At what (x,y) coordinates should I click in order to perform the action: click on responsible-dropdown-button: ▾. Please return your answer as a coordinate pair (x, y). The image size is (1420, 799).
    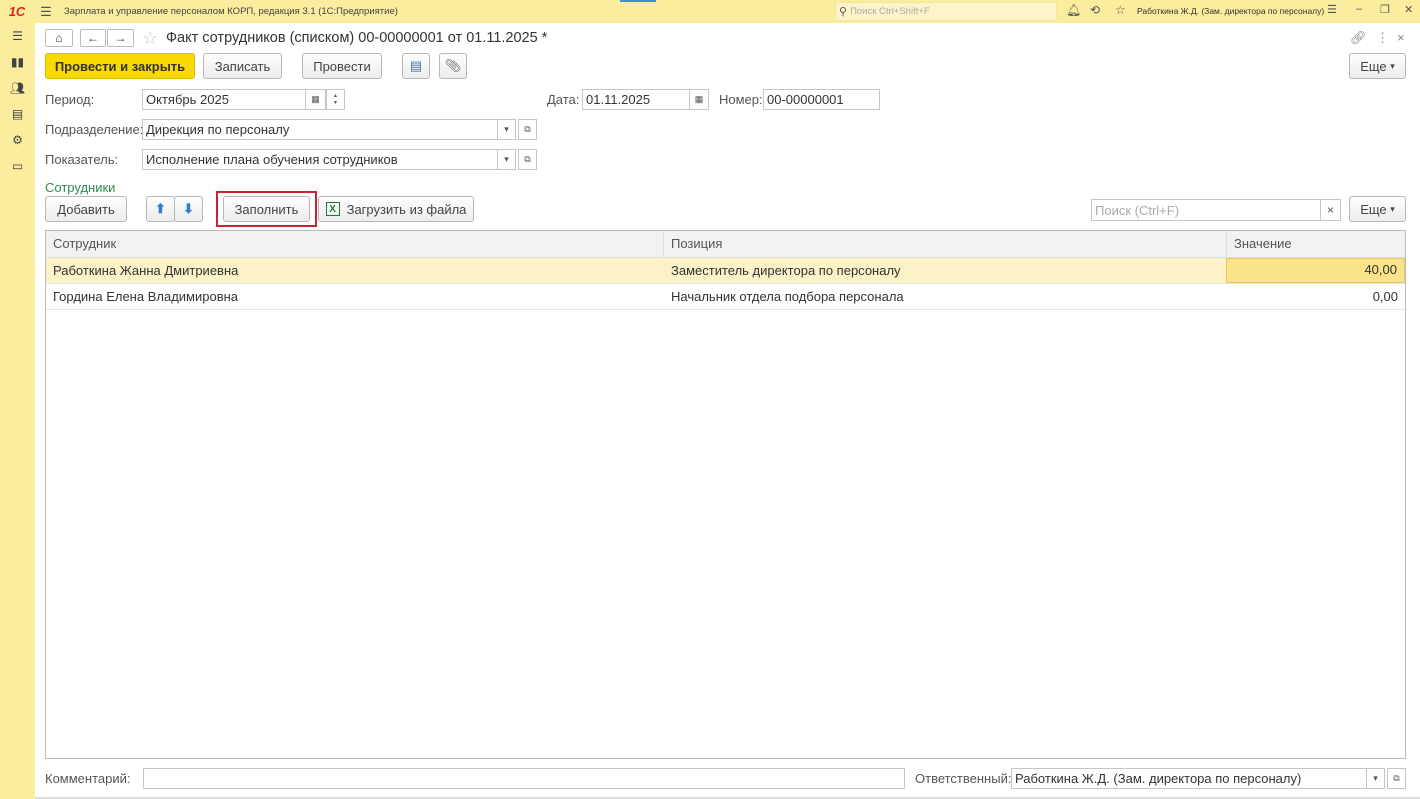
    Looking at the image, I should click on (1375, 778).